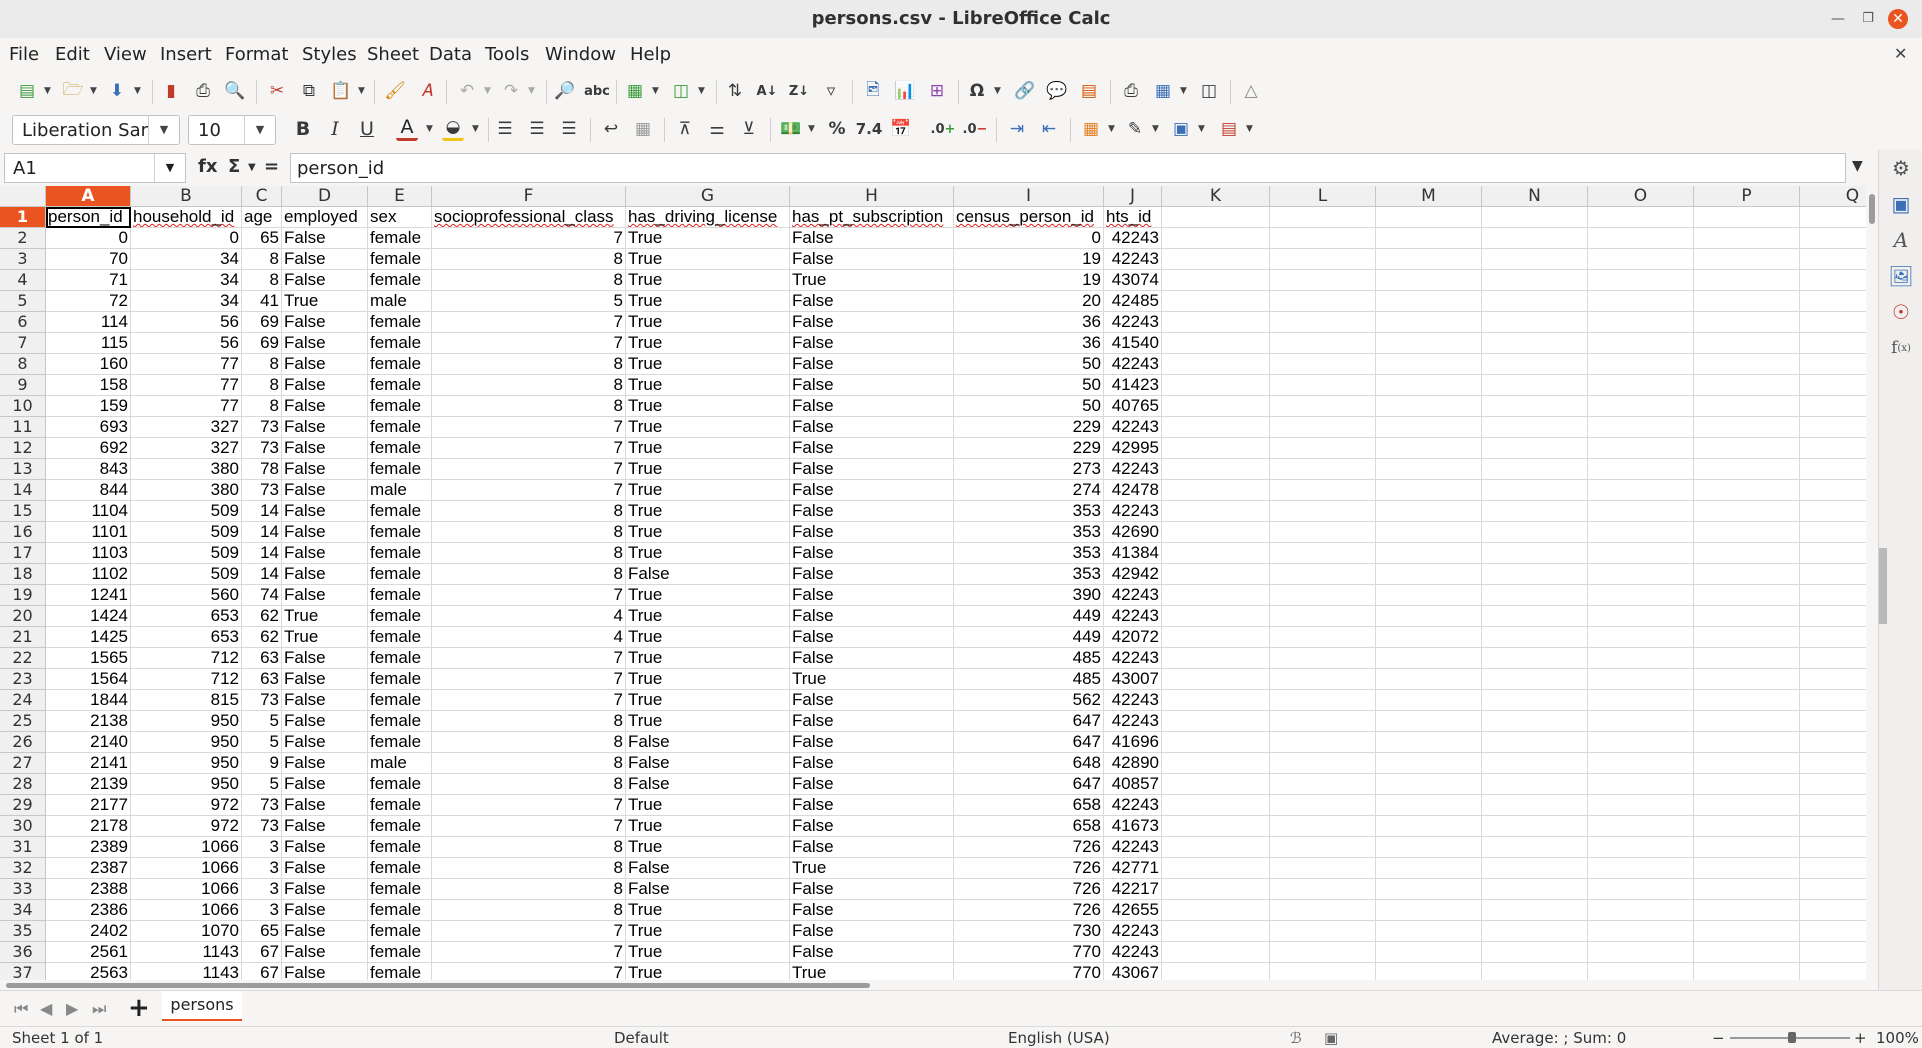  I want to click on formula-icon: =, so click(271, 166).